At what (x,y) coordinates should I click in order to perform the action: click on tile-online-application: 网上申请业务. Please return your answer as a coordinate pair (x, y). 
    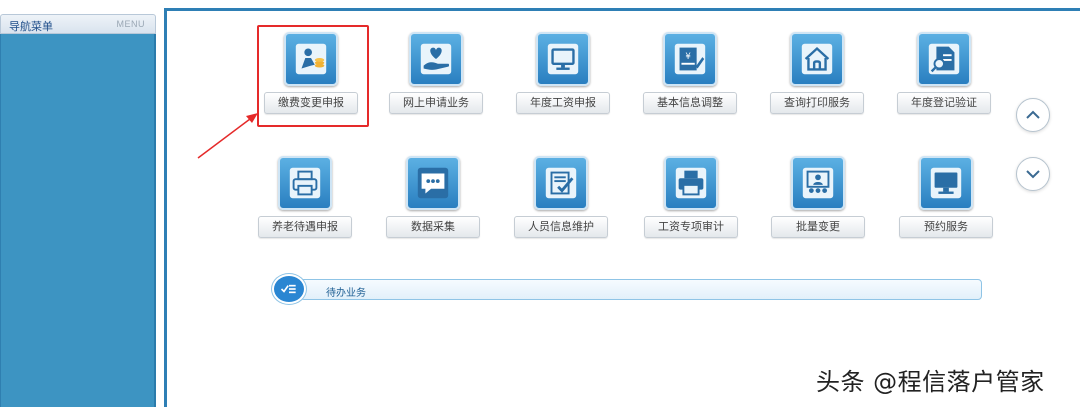
    Looking at the image, I should click on (436, 82).